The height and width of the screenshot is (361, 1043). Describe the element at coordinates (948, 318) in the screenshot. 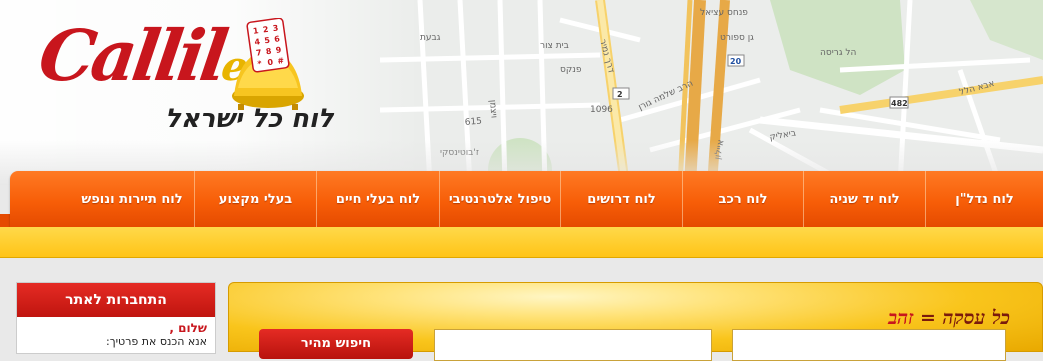

I see `slogan-title: כל עסקה = זהב` at that location.